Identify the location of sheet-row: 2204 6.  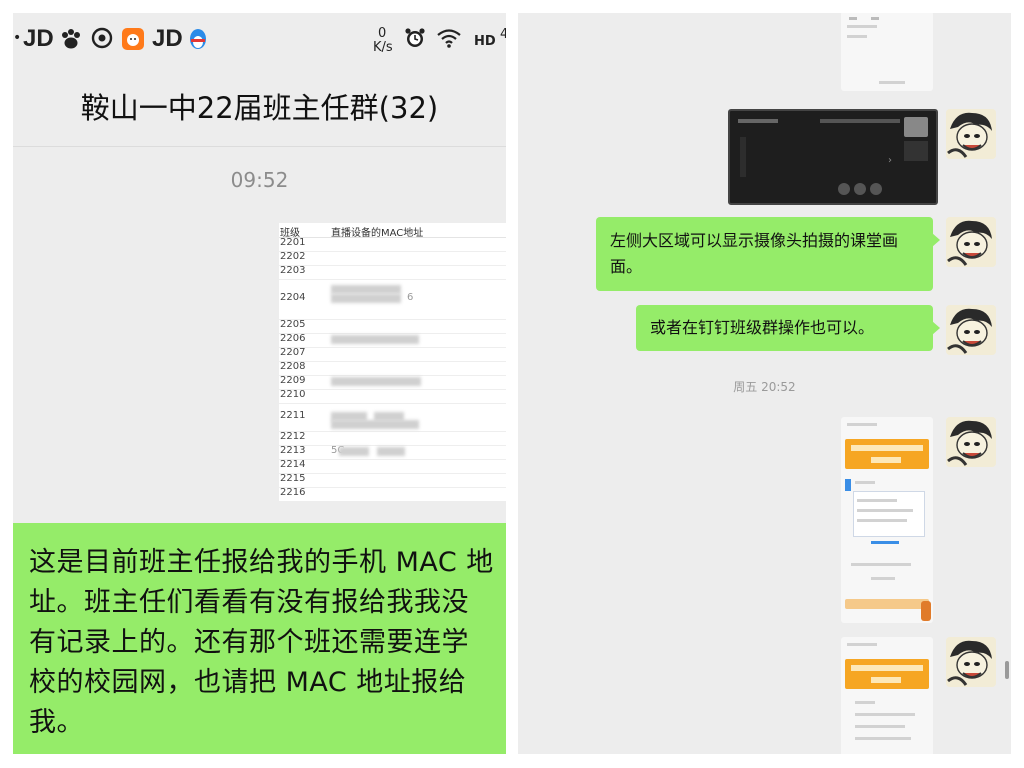
(392, 299).